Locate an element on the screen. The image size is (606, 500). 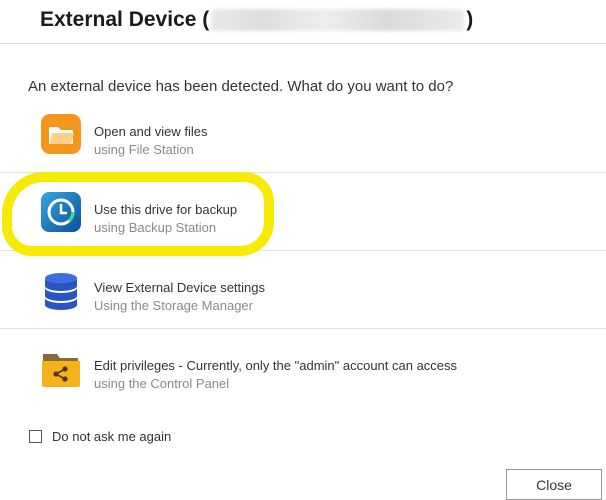
option-subtitle: using Backup Station is located at coordinates (155, 227).